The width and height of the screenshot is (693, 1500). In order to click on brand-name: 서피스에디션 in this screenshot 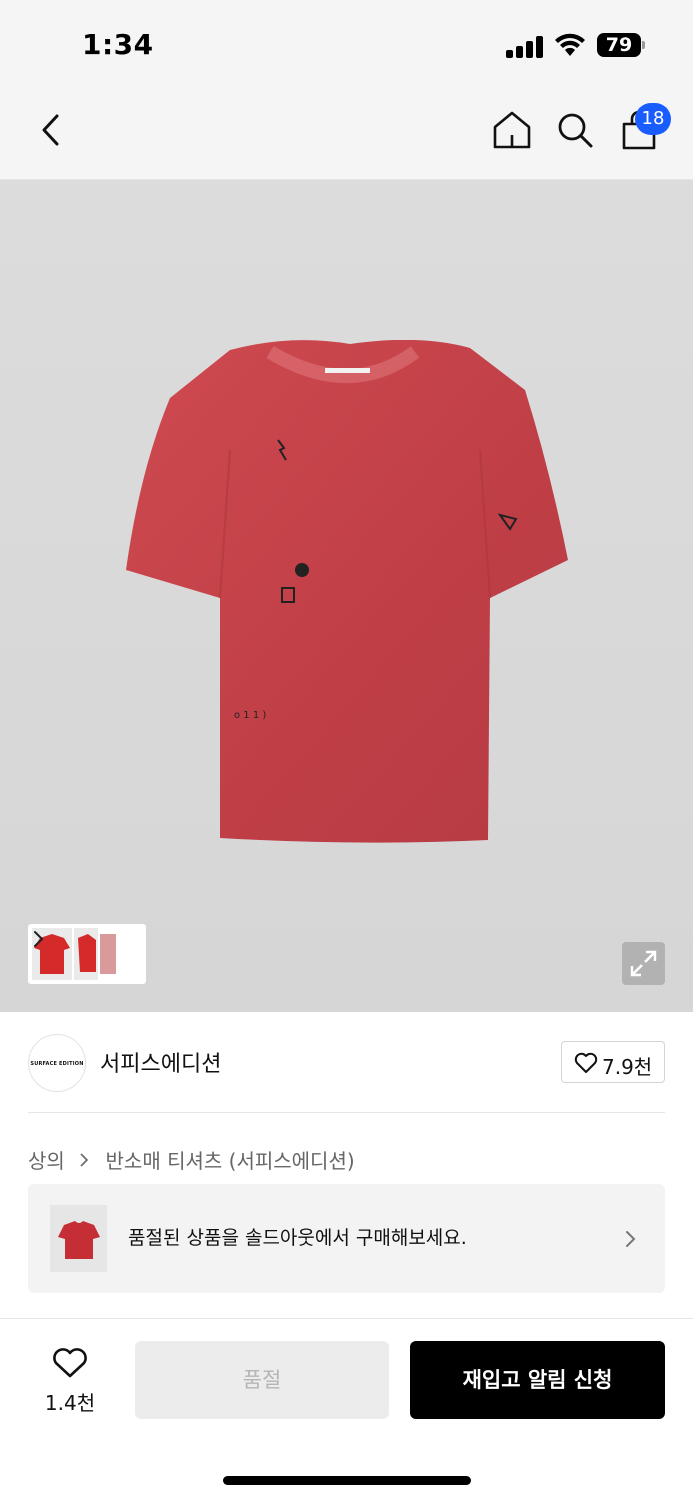, I will do `click(160, 1062)`.